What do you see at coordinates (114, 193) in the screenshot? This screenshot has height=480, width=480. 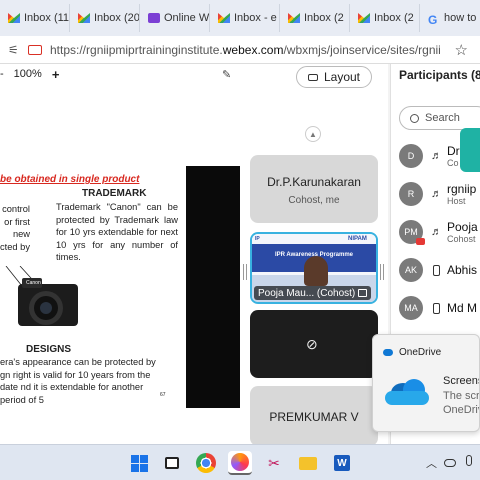 I see `slide-trademark-heading: TRADEMARK` at bounding box center [114, 193].